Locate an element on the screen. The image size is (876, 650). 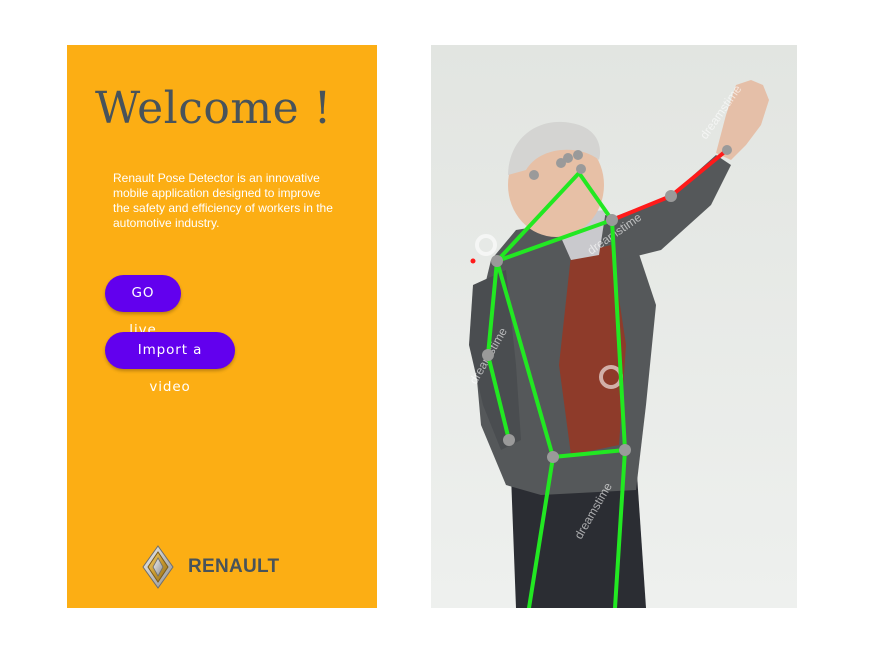
renault-diamond-icon is located at coordinates (158, 567).